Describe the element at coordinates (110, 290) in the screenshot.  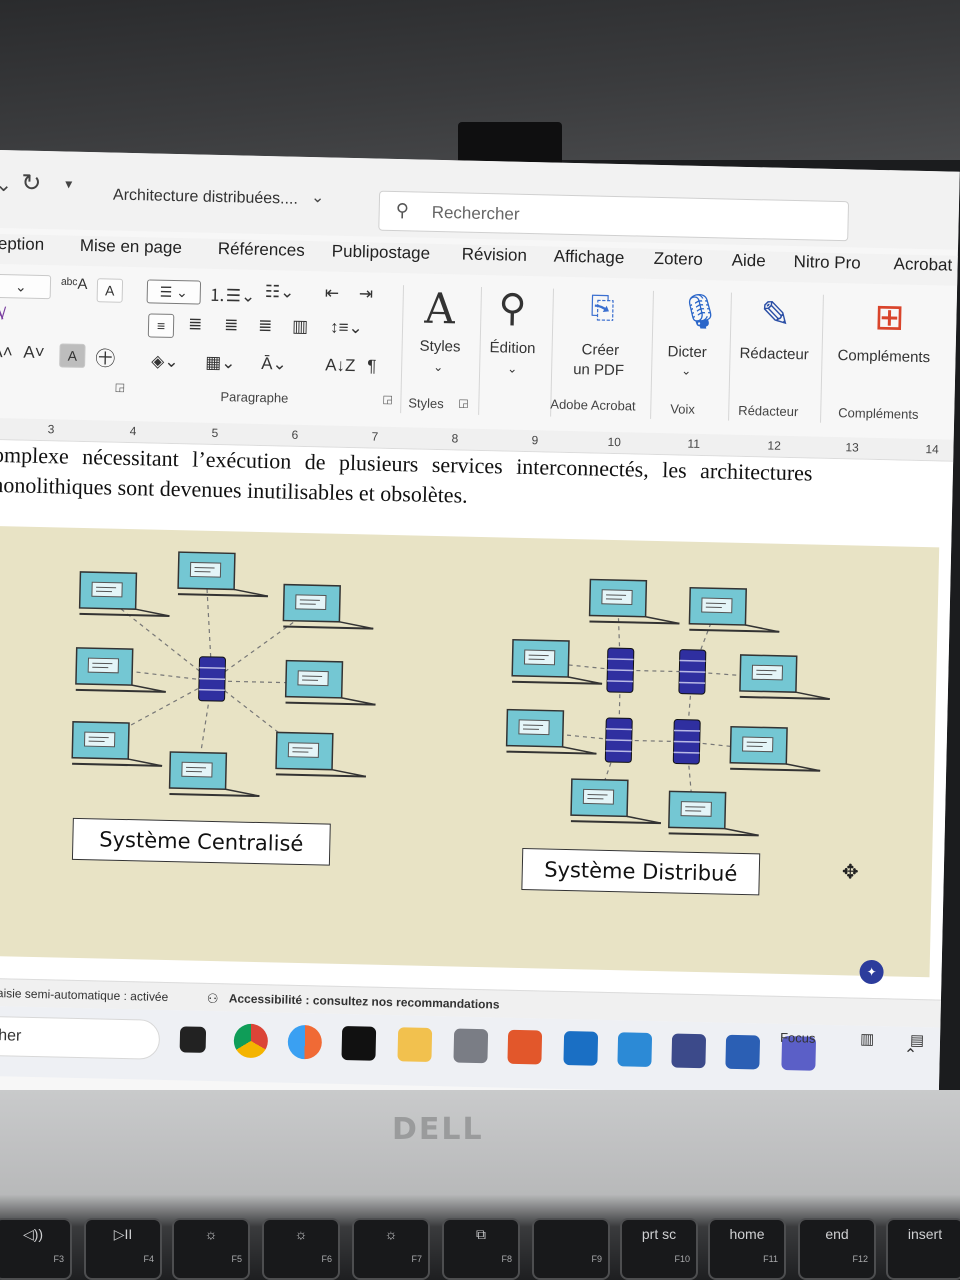
I see `text-box-icon: A` at that location.